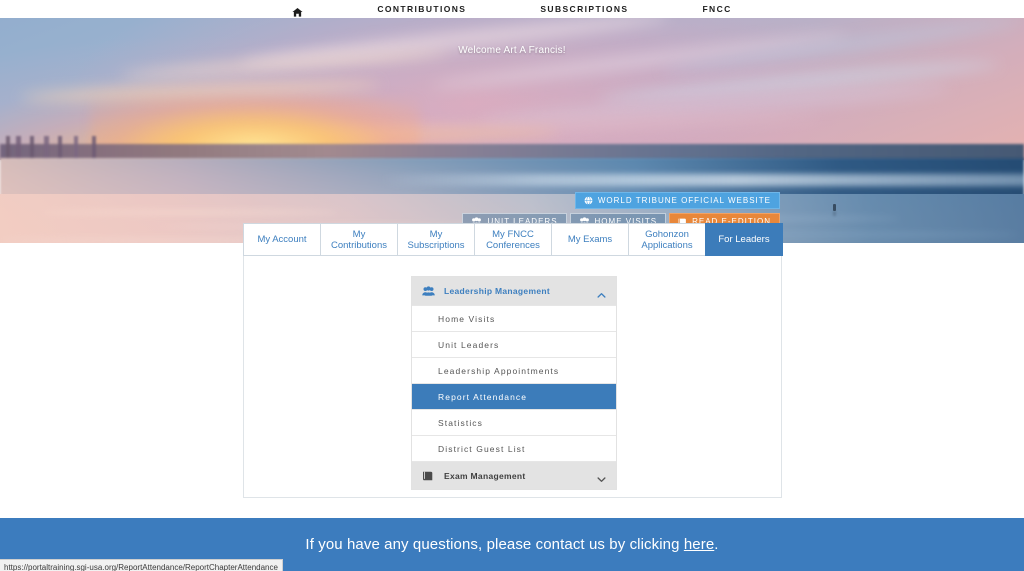 This screenshot has height=571, width=1024. What do you see at coordinates (359, 239) in the screenshot?
I see `tab-my-contributions: My Contributions` at bounding box center [359, 239].